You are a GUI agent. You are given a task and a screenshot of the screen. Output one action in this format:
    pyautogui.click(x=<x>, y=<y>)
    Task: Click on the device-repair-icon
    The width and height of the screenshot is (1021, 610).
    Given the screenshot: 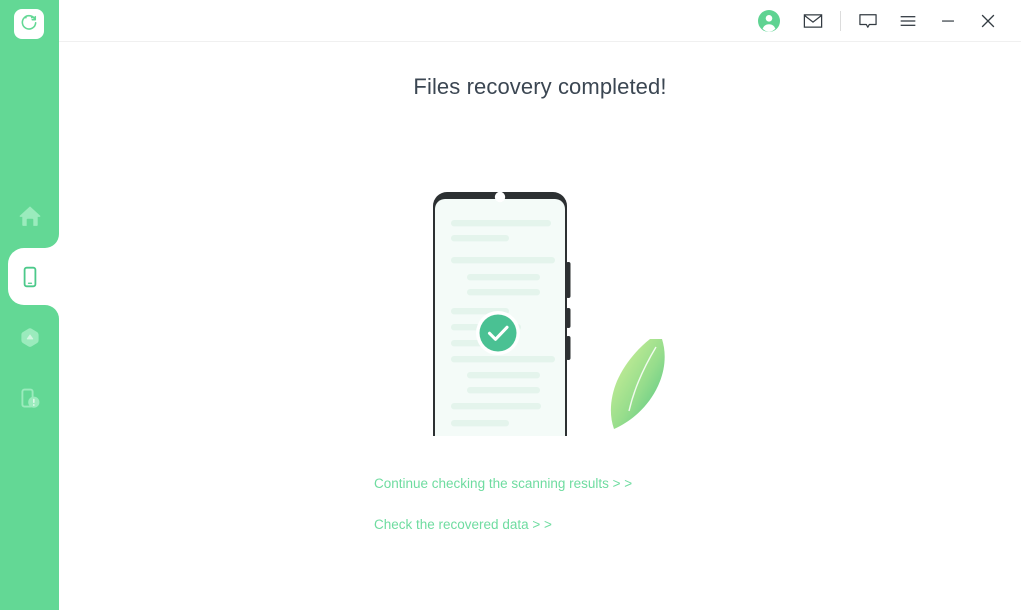 What is the action you would take?
    pyautogui.click(x=30, y=399)
    